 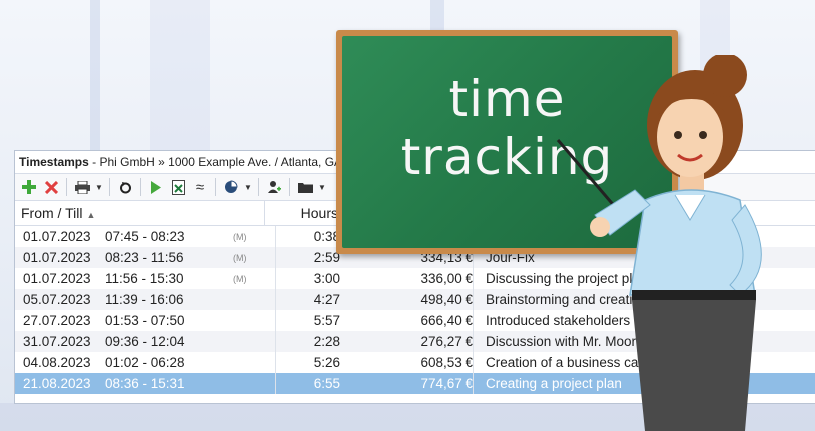 What do you see at coordinates (54, 162) in the screenshot?
I see `window-title-bold: Timestamps` at bounding box center [54, 162].